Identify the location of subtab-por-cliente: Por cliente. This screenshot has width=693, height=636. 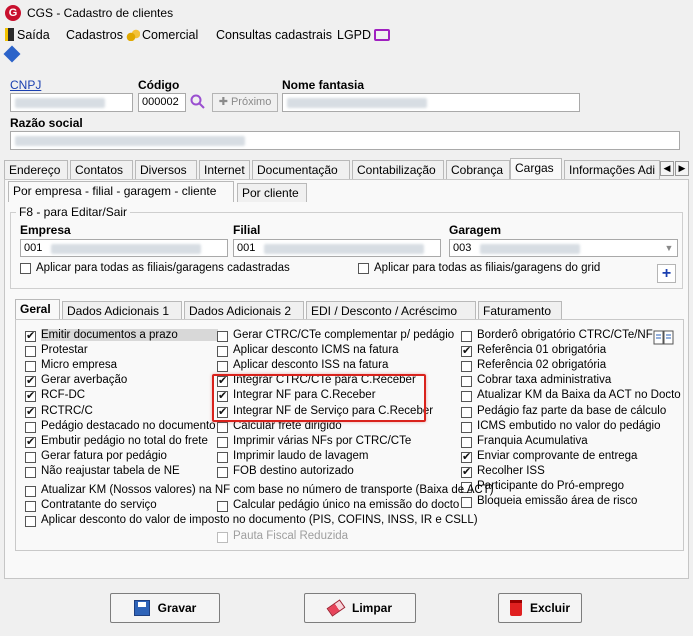
(272, 192).